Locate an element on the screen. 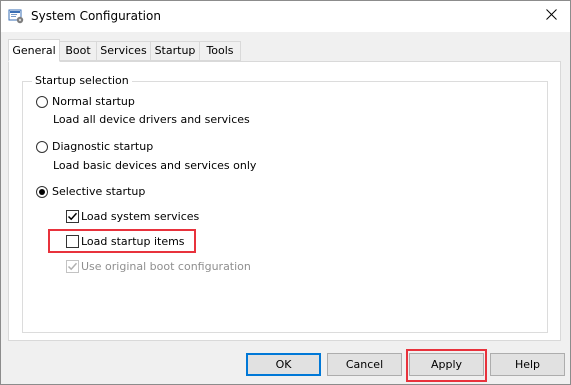 The image size is (571, 385). selective-startup-label: Selective startup is located at coordinates (98, 191).